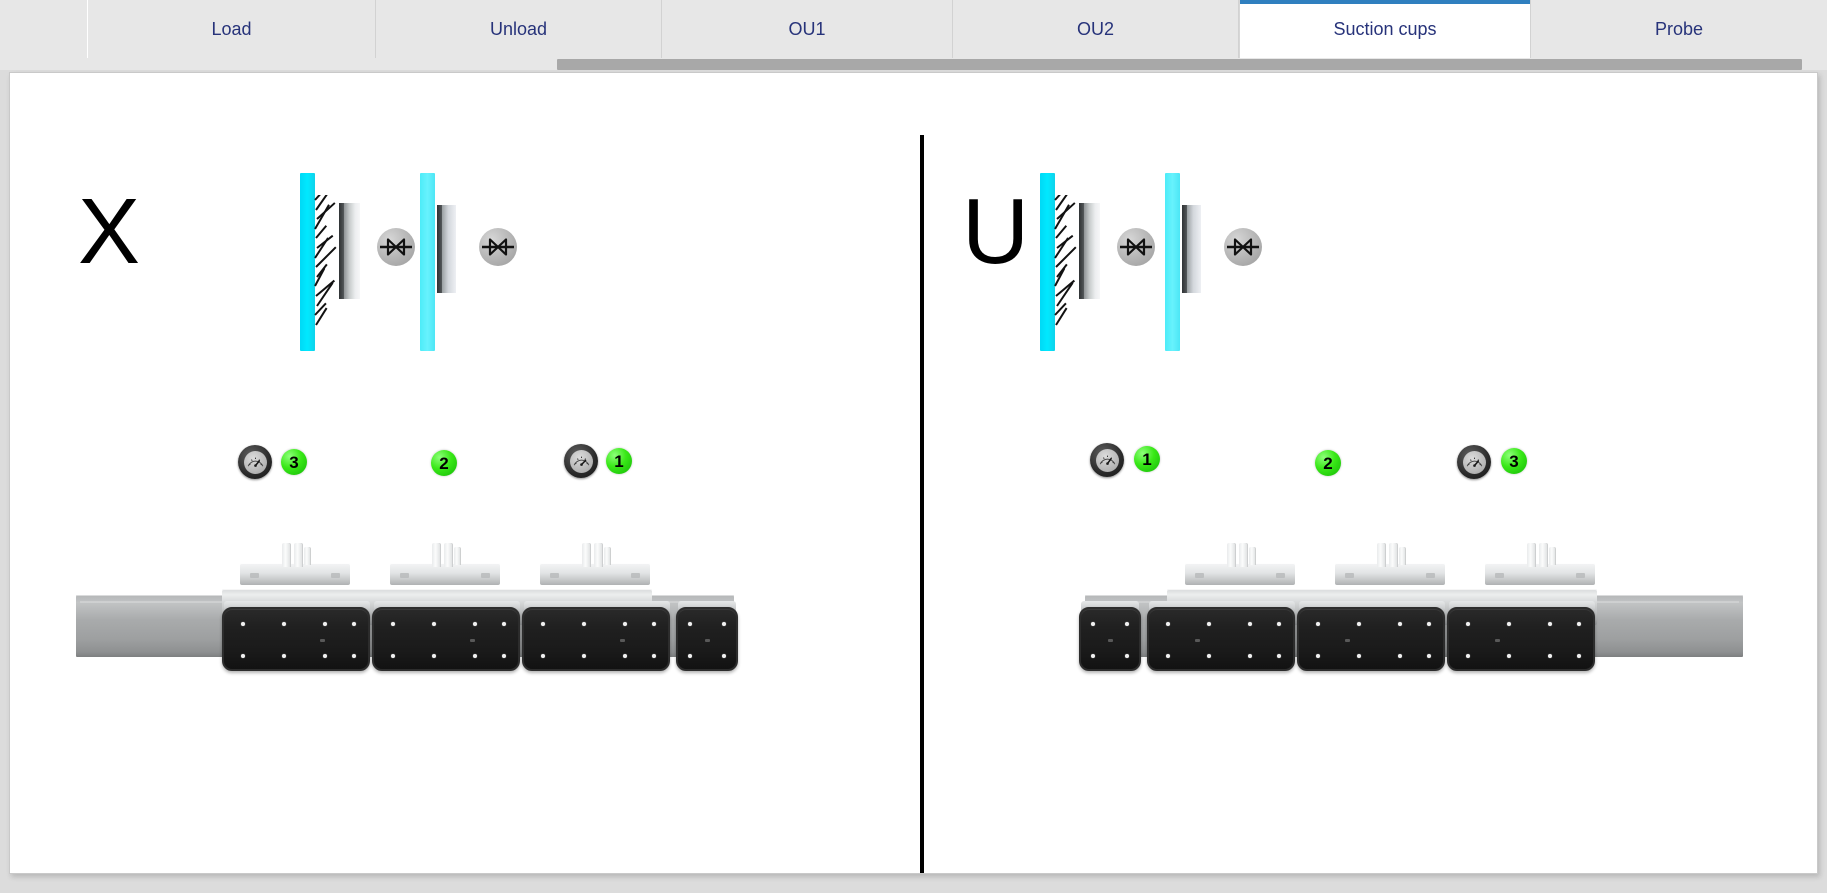 This screenshot has height=893, width=1827. I want to click on status-badge-x-1: 1, so click(619, 461).